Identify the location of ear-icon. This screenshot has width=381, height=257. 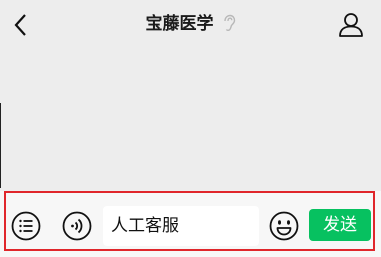
(229, 22).